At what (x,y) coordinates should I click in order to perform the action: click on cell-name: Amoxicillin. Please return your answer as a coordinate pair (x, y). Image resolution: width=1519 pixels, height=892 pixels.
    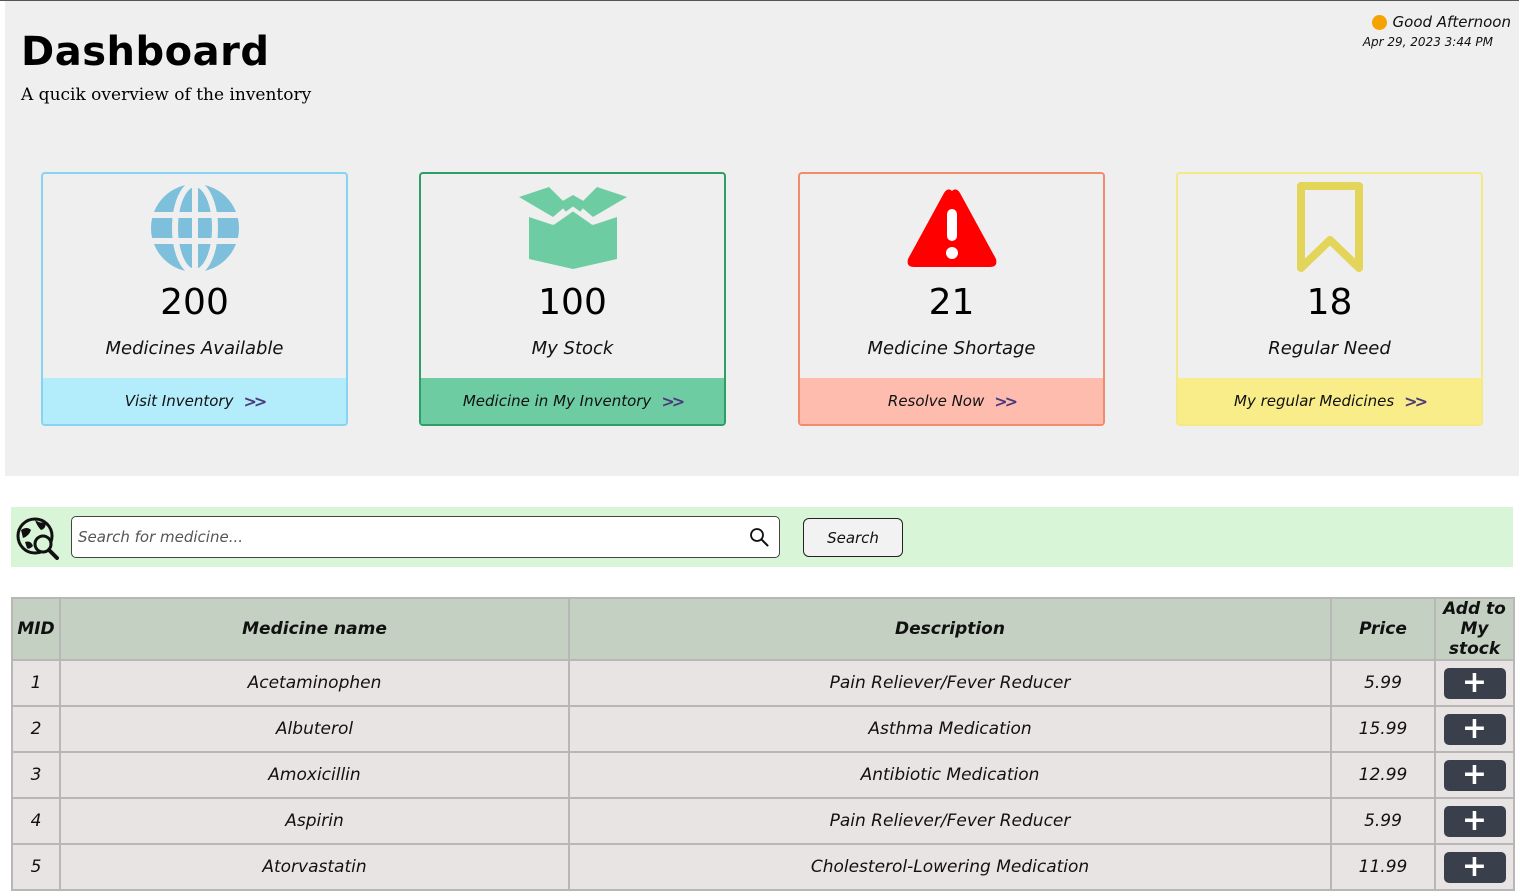
    Looking at the image, I should click on (314, 775).